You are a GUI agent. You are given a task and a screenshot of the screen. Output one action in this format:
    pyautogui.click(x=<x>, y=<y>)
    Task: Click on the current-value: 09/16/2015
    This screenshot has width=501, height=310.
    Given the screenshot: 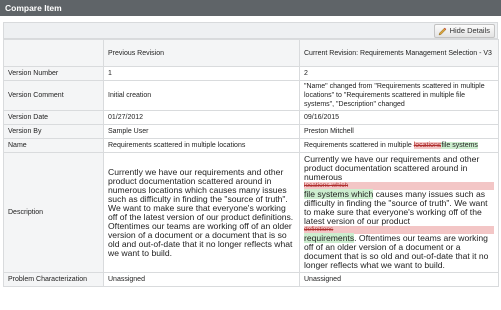 What is the action you would take?
    pyautogui.click(x=399, y=117)
    